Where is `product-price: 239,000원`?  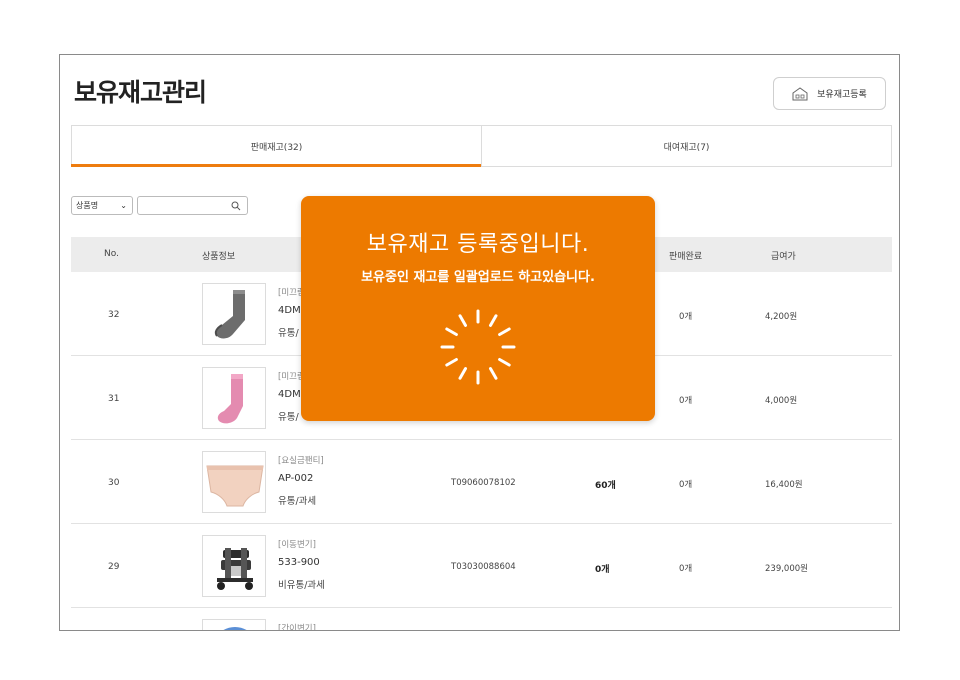 product-price: 239,000원 is located at coordinates (786, 569).